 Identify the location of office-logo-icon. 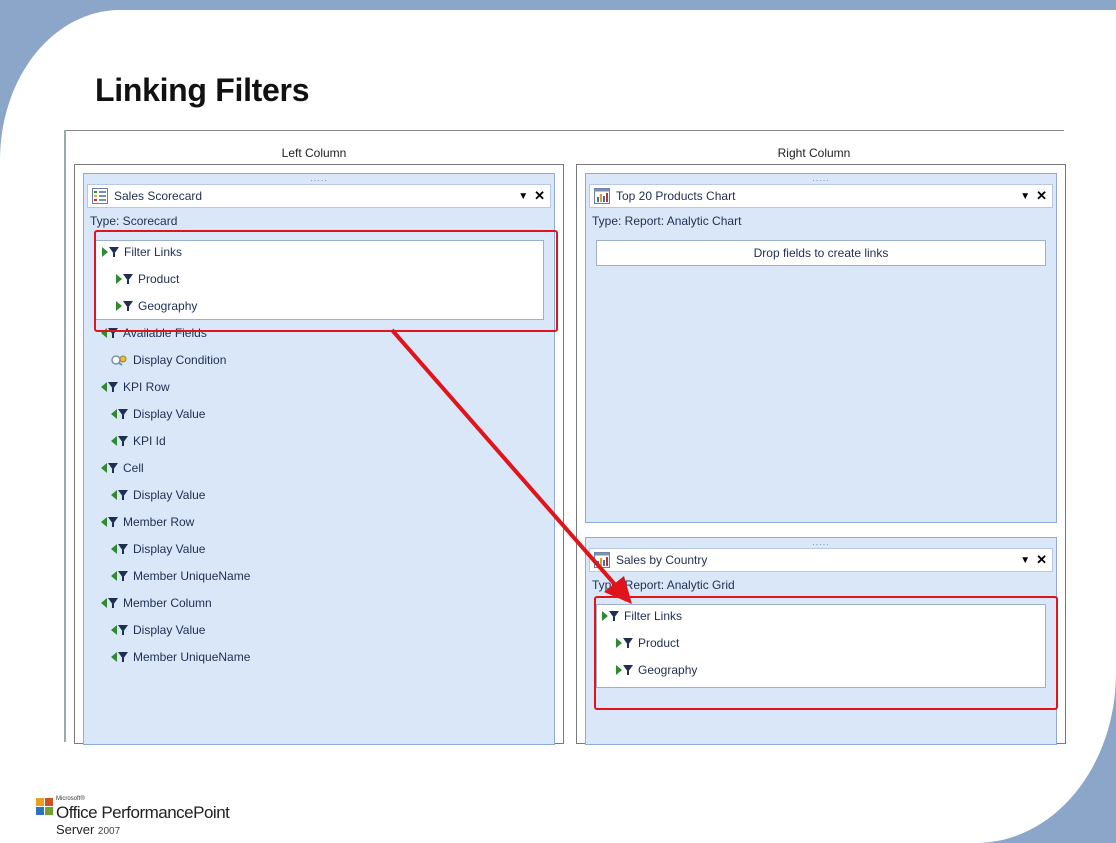
(45, 807).